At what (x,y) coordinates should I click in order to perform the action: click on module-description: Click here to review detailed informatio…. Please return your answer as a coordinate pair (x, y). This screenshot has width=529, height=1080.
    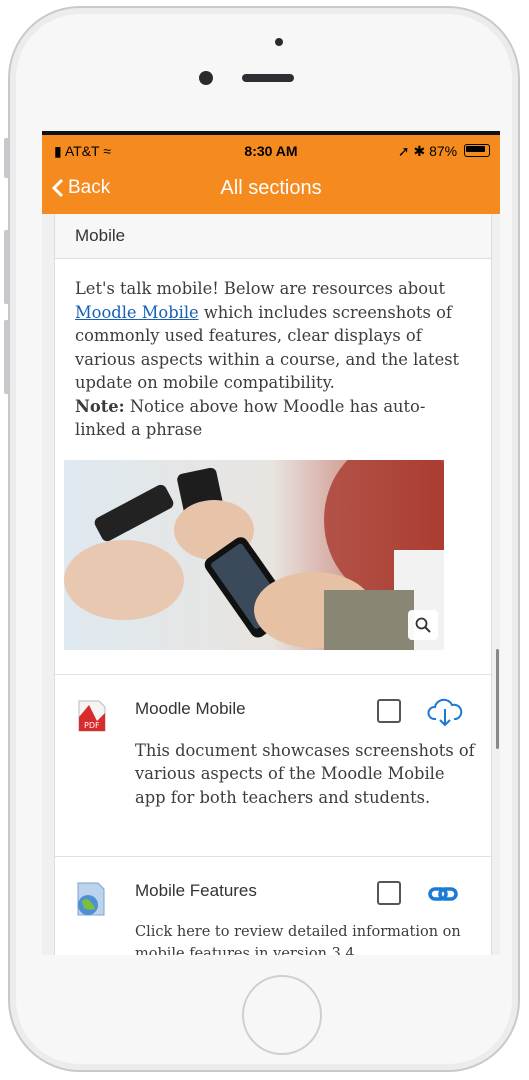
    Looking at the image, I should click on (298, 939).